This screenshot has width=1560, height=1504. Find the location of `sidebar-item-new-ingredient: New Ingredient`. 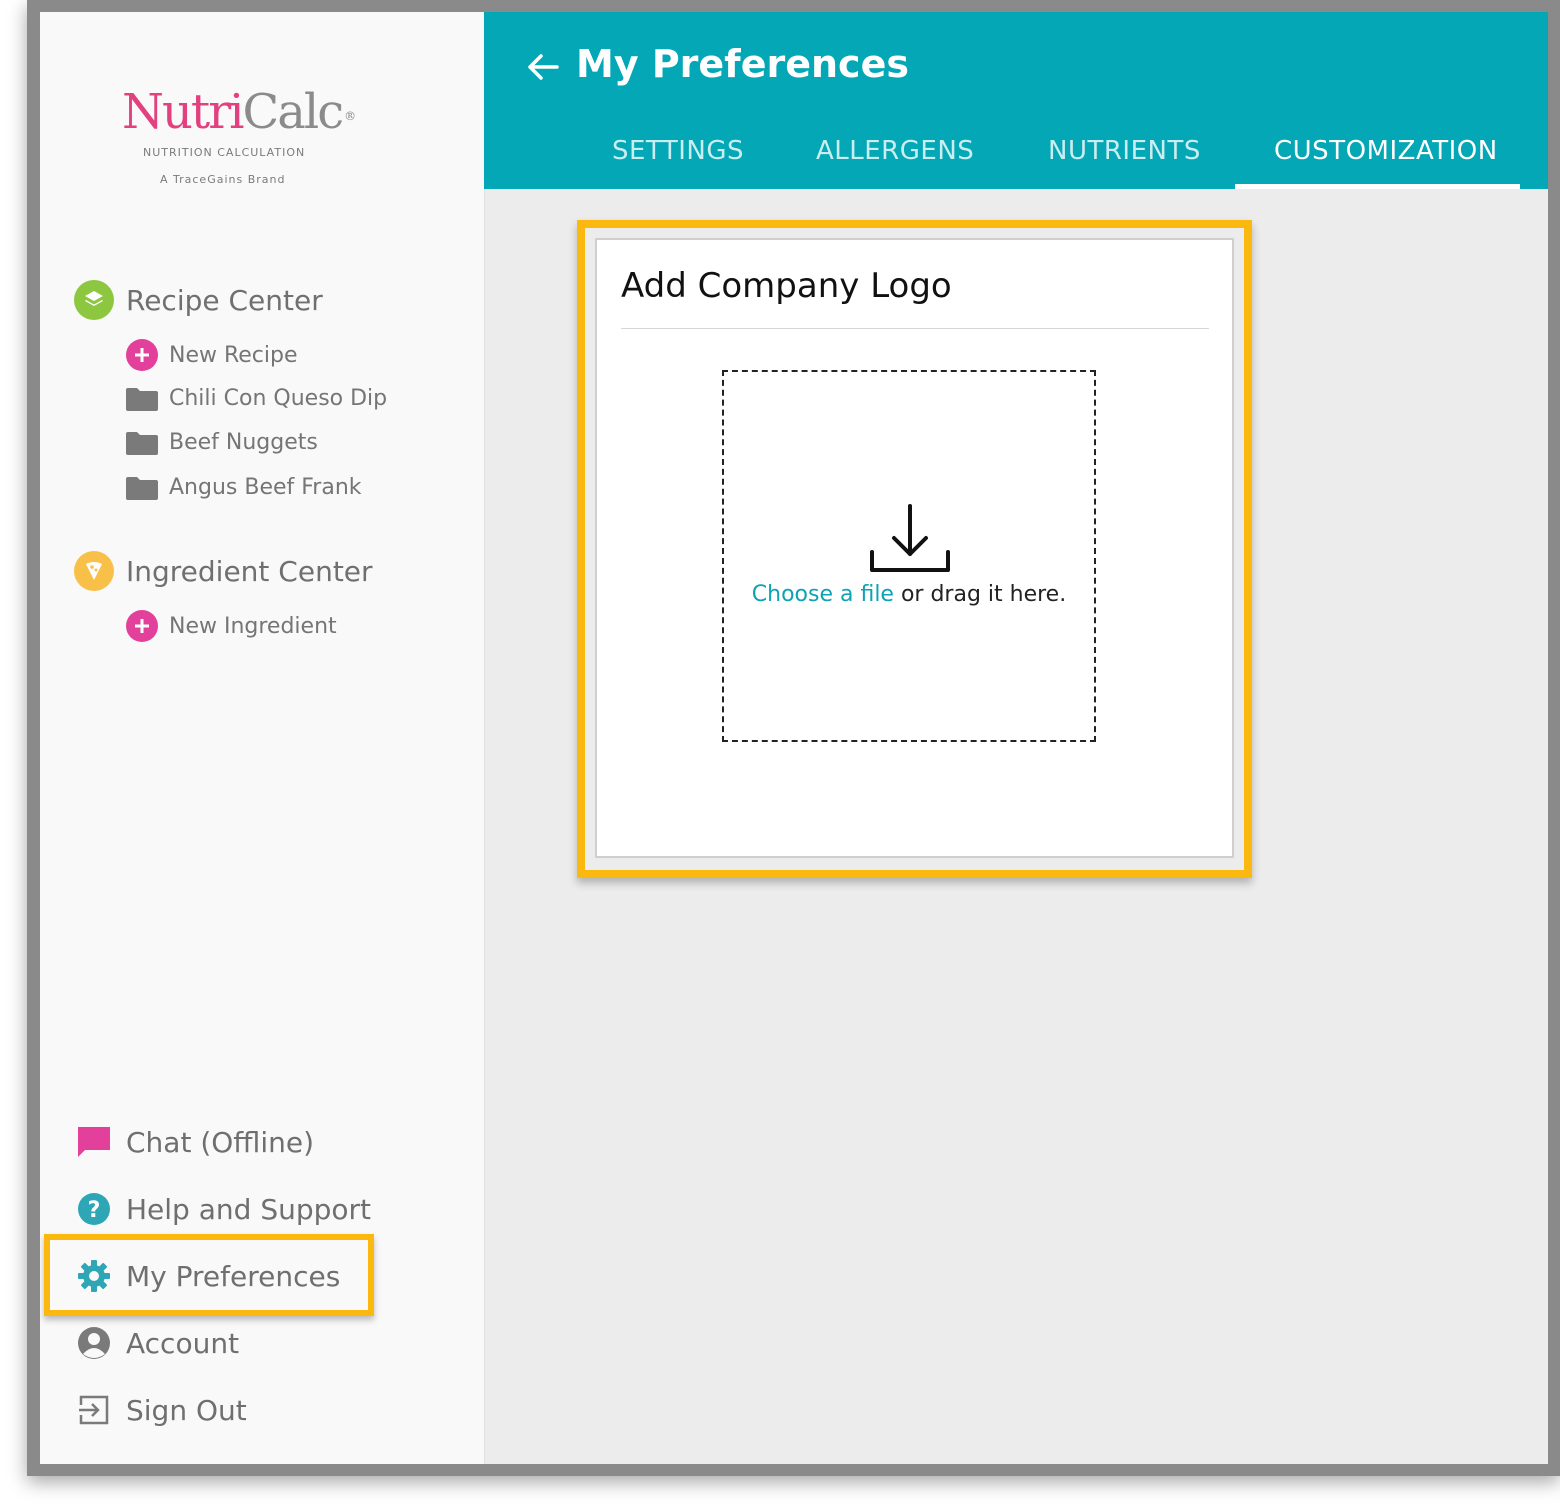

sidebar-item-new-ingredient: New Ingredient is located at coordinates (231, 626).